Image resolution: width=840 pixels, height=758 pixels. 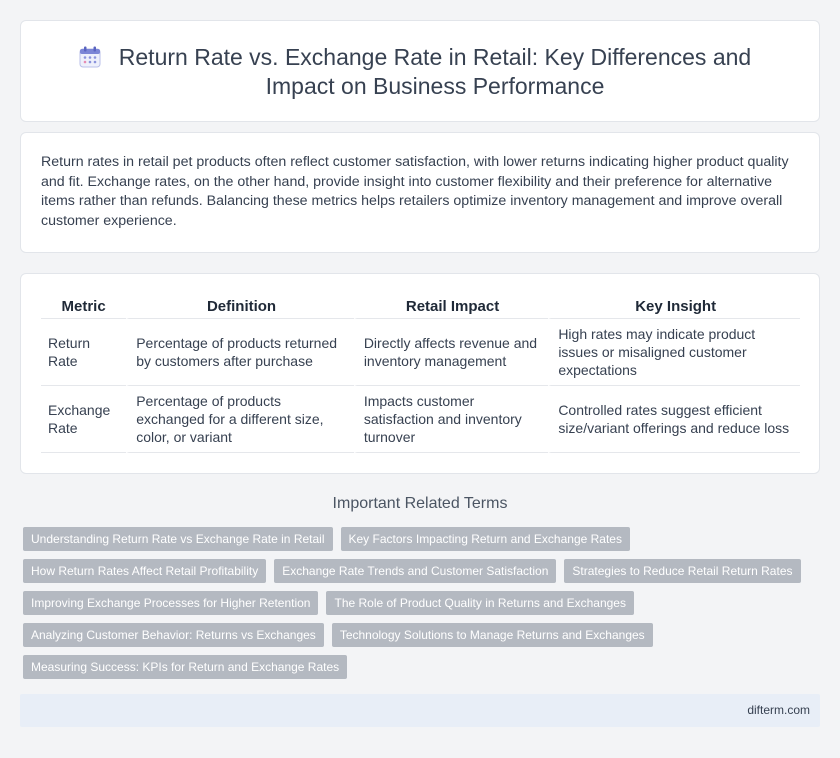 I want to click on related-term-link: Strategies to Reduce Retail Return Rates, so click(x=682, y=571).